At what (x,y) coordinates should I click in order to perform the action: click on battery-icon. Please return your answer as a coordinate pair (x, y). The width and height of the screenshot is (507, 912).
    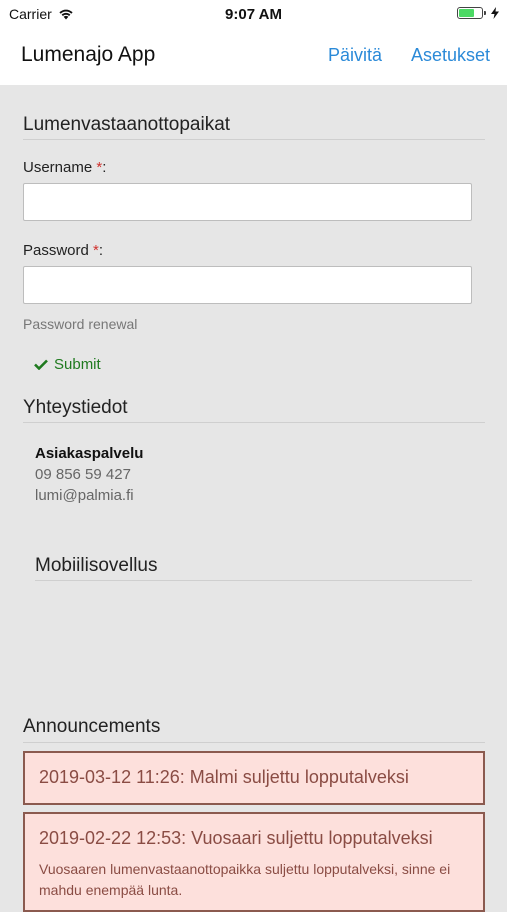
    Looking at the image, I should click on (471, 13).